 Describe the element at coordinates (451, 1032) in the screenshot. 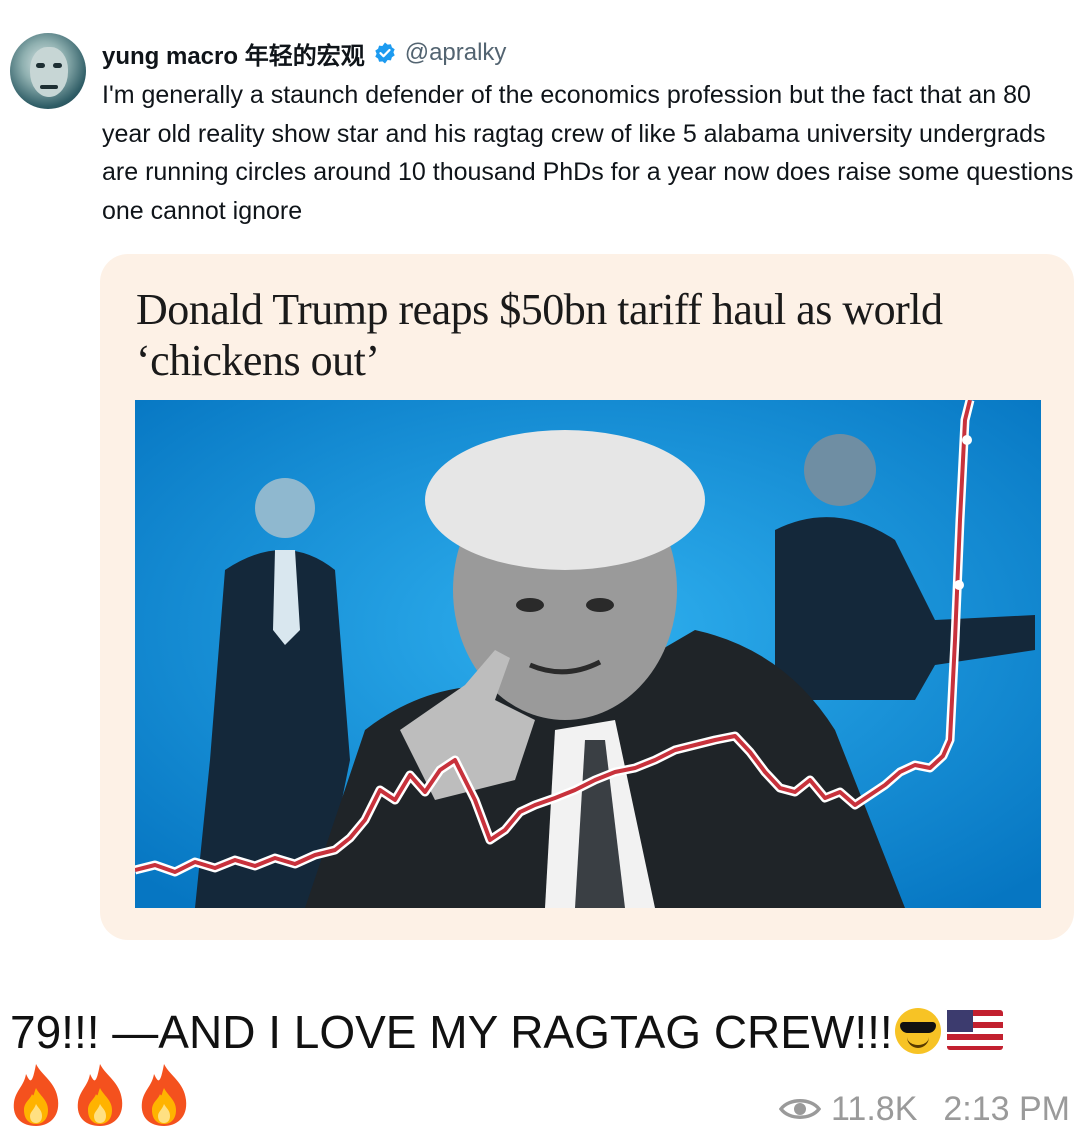

I see `post-caption: 79!!! —AND I LOVE MY RAGTAG CREW!!!` at that location.